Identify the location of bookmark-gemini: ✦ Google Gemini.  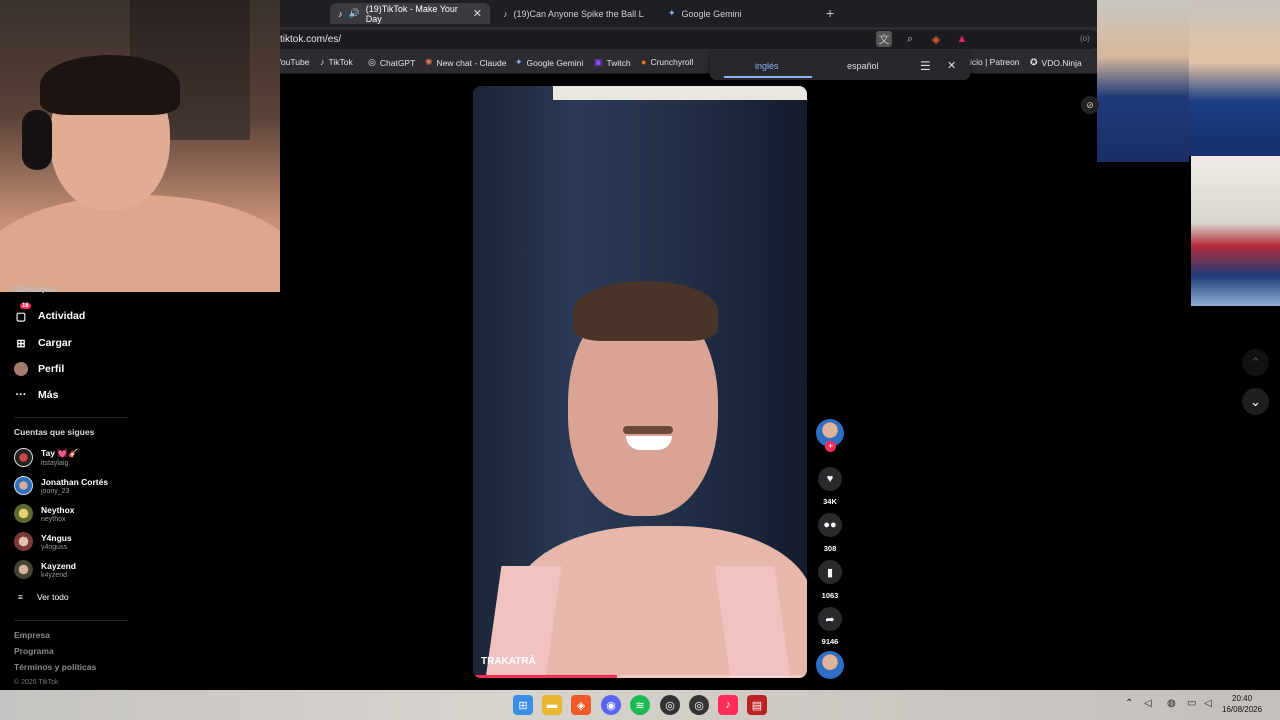
(549, 62).